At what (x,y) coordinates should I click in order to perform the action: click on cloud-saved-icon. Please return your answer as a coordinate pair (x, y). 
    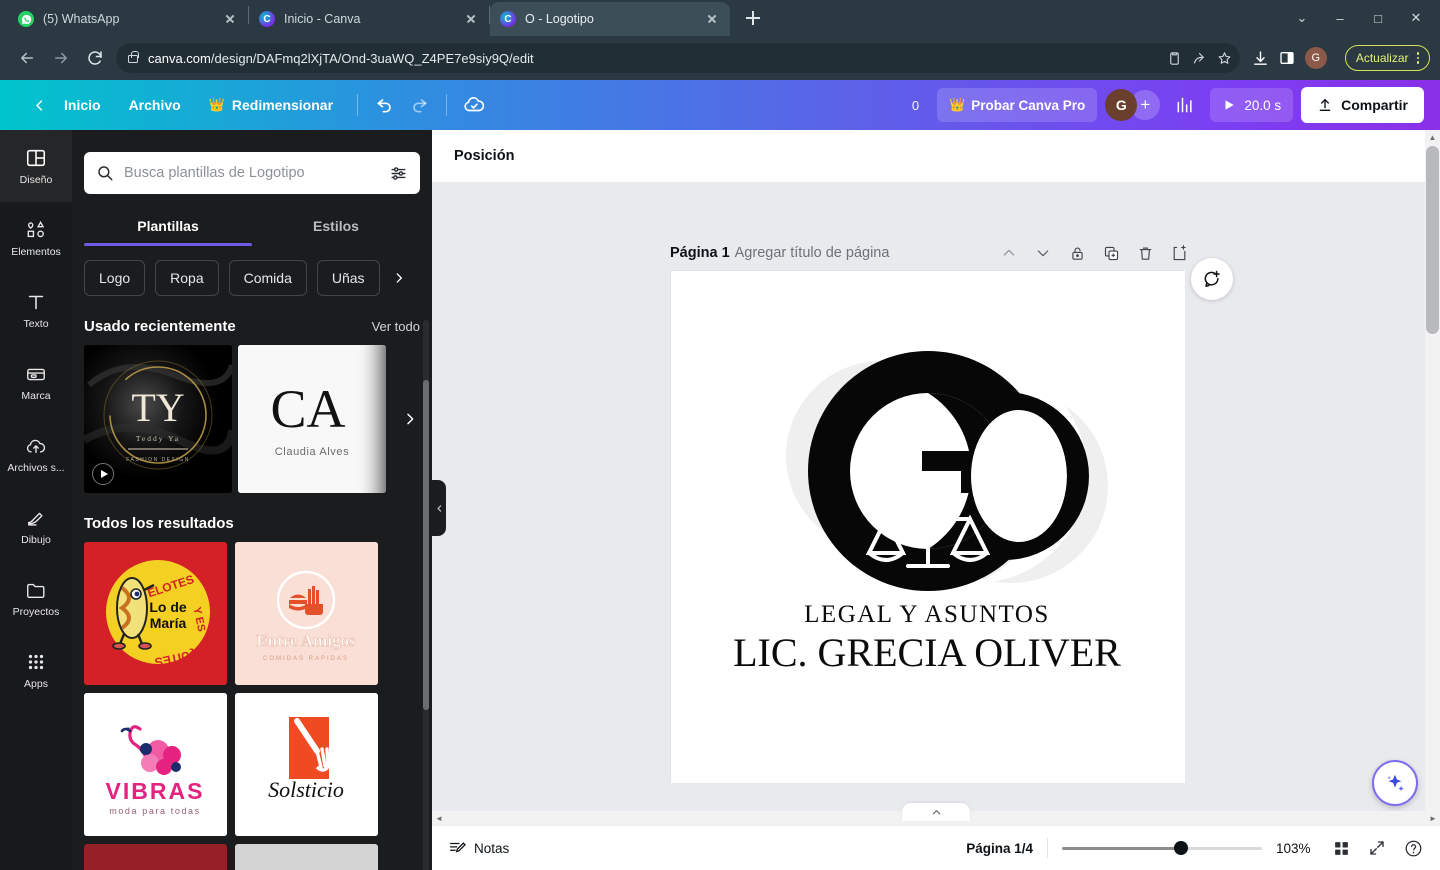
    Looking at the image, I should click on (474, 105).